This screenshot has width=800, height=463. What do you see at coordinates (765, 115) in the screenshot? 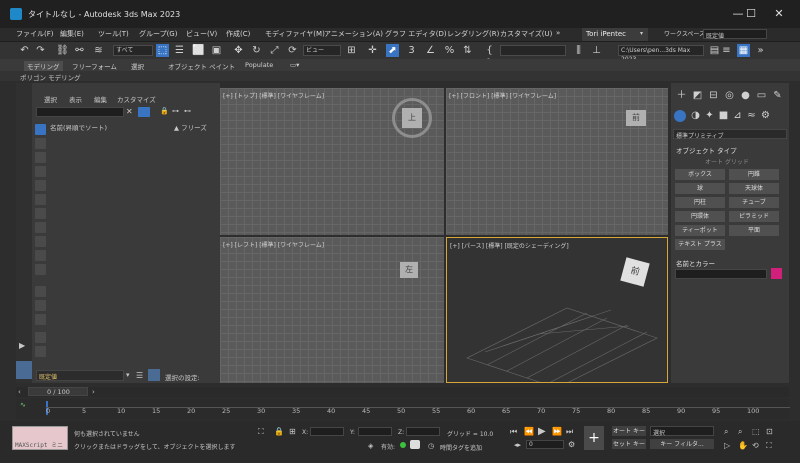
I see `systems-category-icon: ⚙` at bounding box center [765, 115].